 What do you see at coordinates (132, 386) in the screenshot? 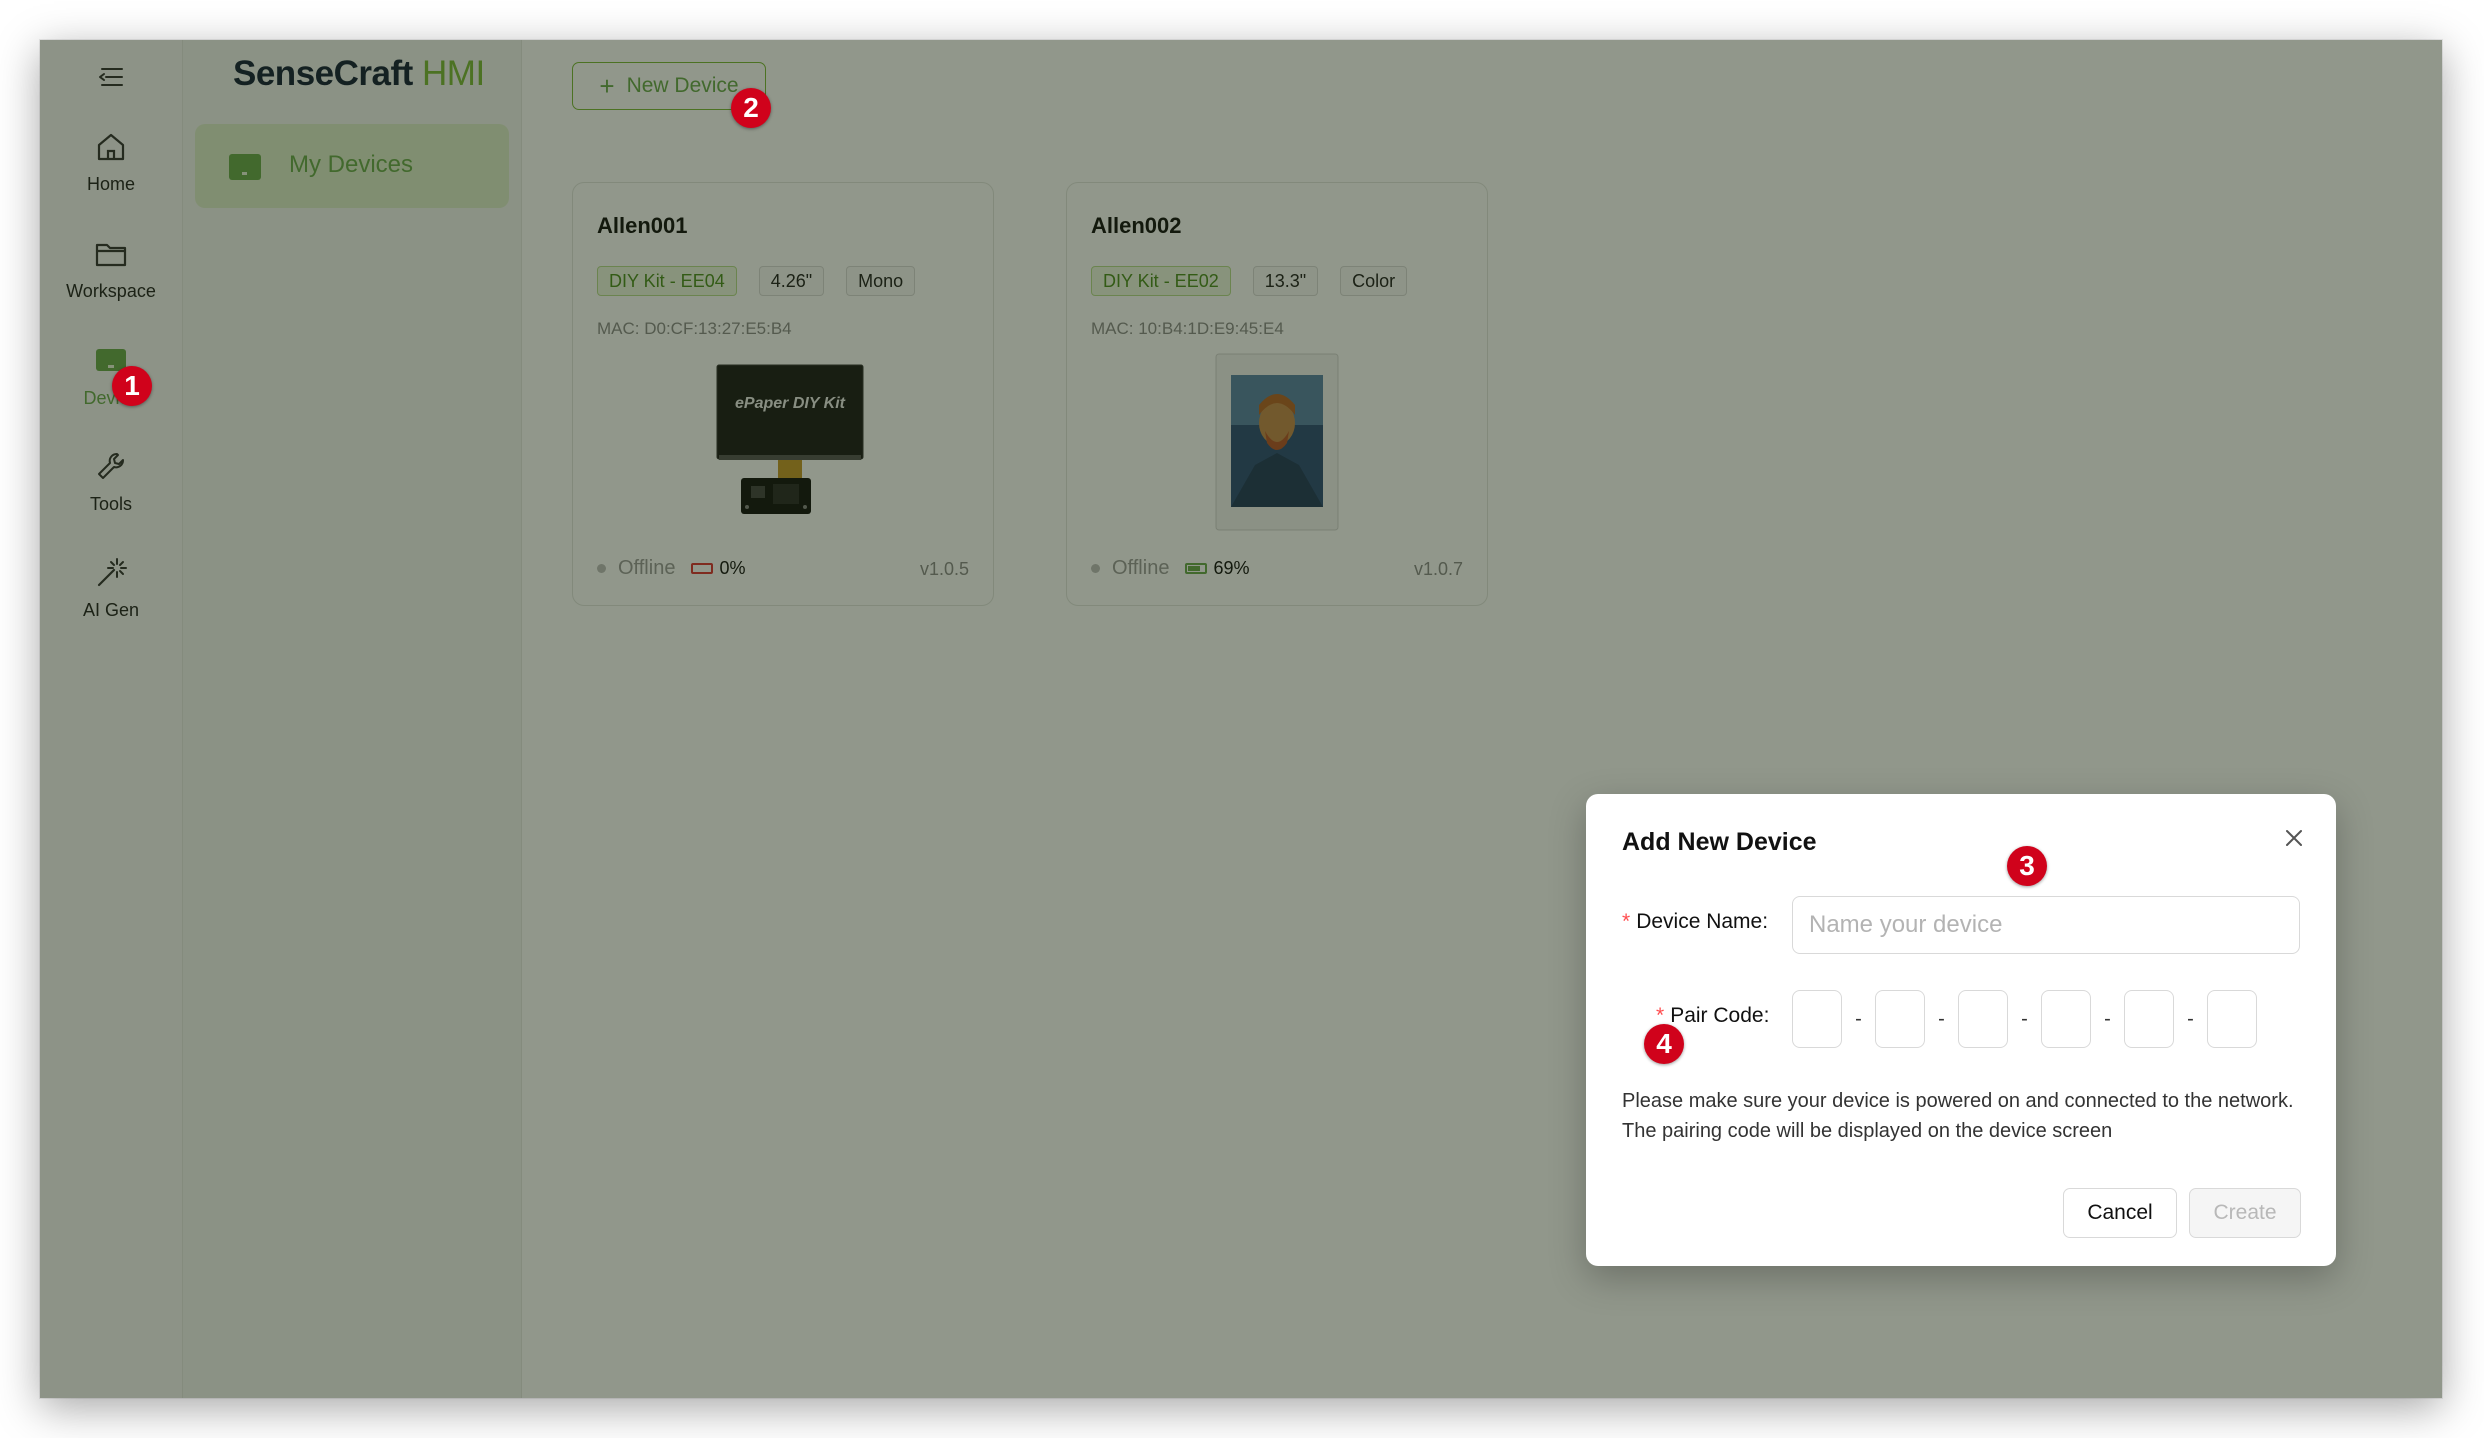
I see `step-marker-1: 1` at bounding box center [132, 386].